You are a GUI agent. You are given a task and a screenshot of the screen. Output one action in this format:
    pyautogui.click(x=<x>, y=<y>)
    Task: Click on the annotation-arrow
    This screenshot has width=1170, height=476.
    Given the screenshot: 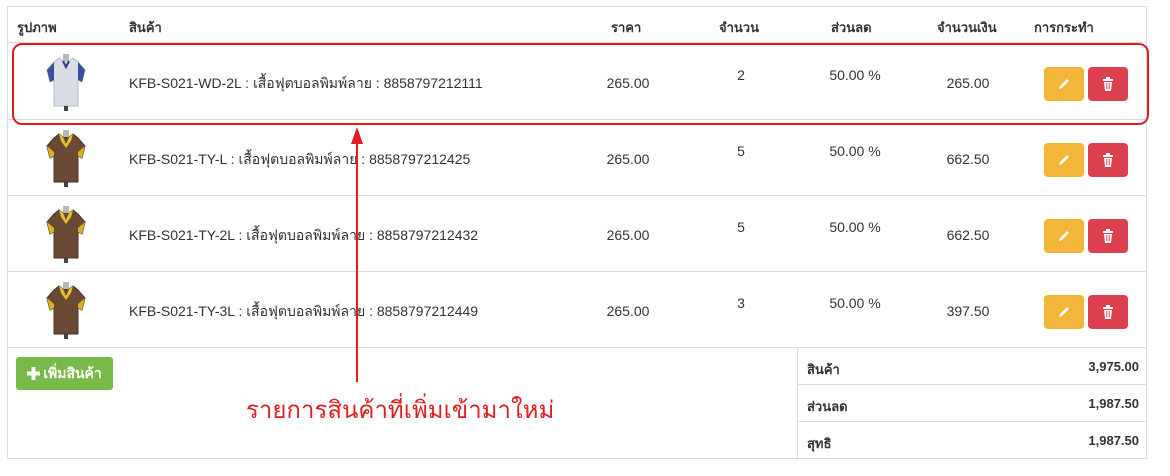 What is the action you would take?
    pyautogui.click(x=357, y=254)
    